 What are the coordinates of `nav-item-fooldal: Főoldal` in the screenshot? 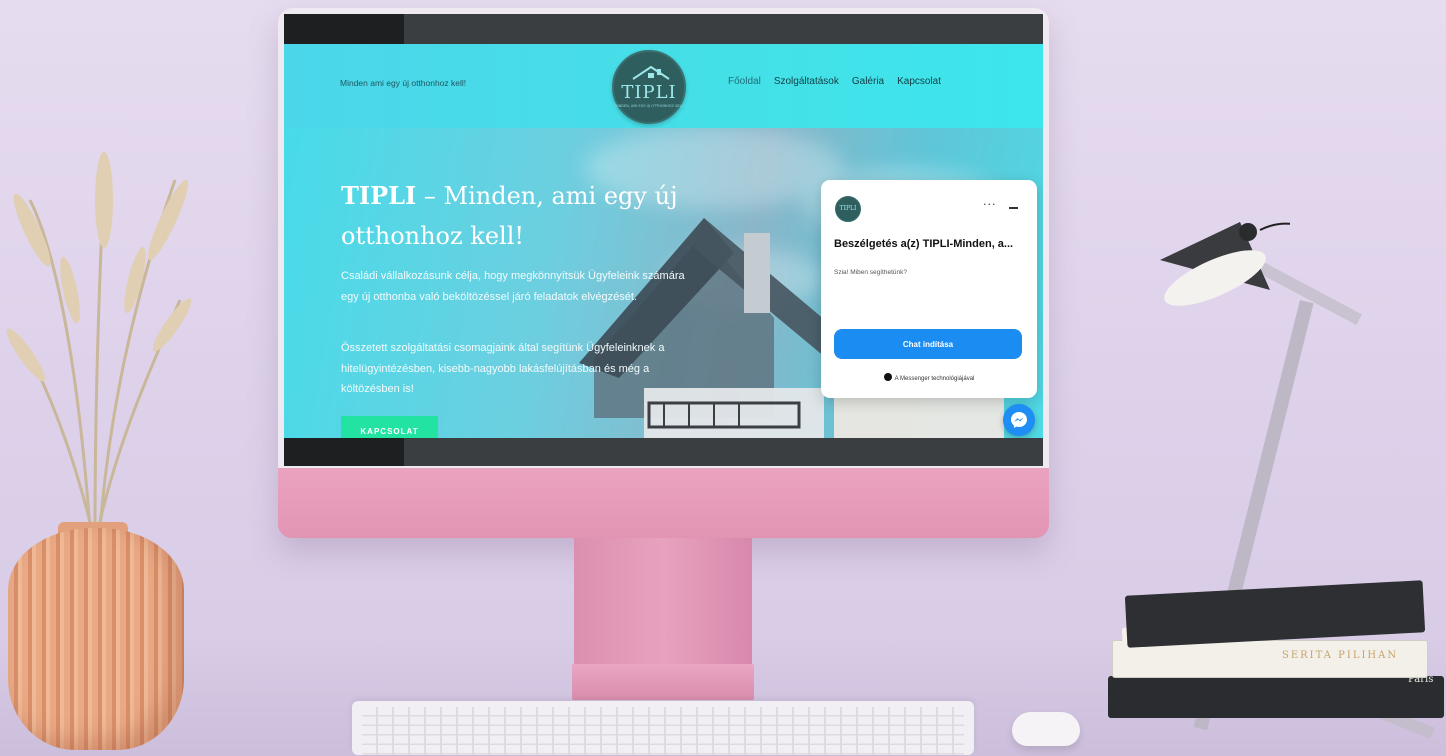 It's located at (744, 81).